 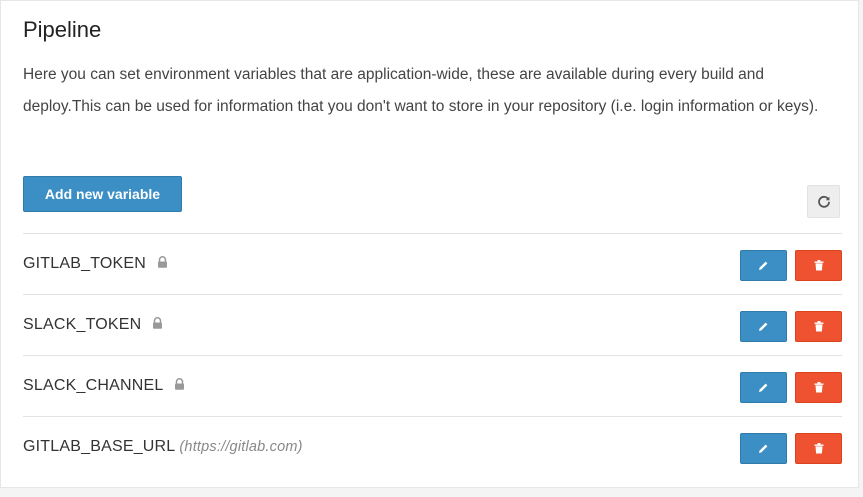 I want to click on refresh-icon, so click(x=823, y=201).